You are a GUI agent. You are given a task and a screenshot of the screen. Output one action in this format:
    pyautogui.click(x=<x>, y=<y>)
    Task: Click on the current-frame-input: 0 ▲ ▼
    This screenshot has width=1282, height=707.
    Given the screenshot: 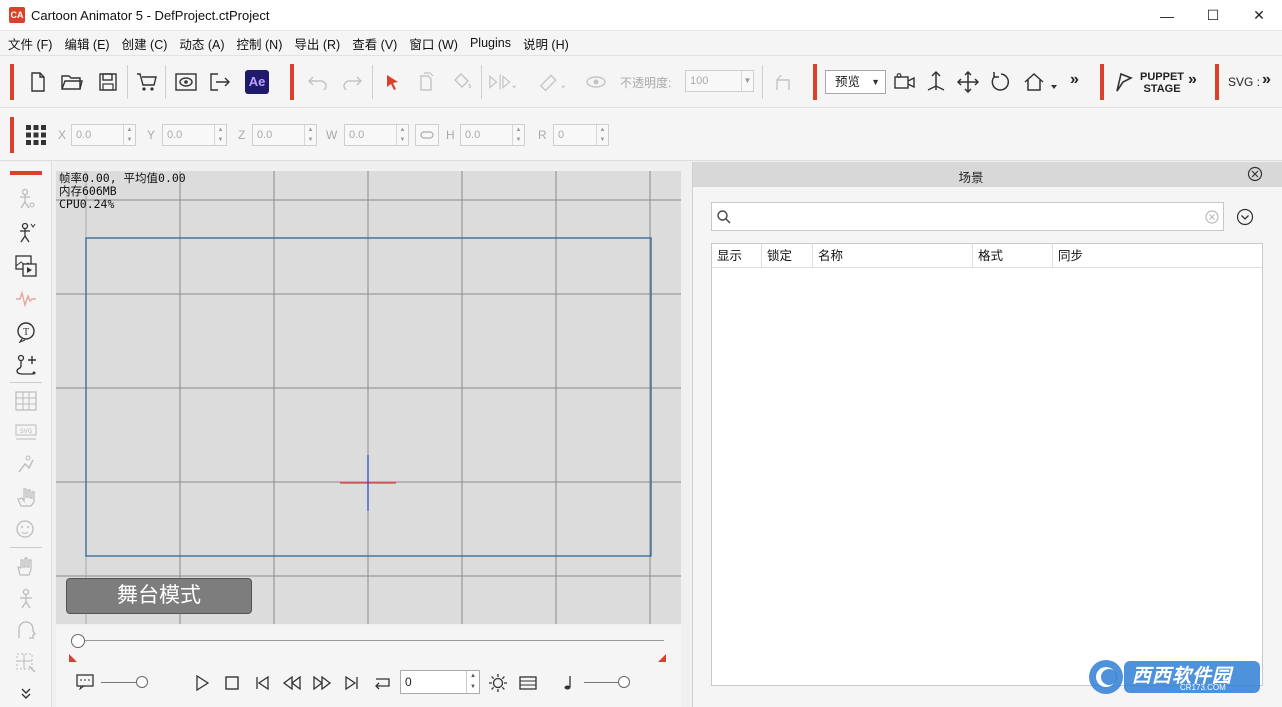 What is the action you would take?
    pyautogui.click(x=440, y=682)
    